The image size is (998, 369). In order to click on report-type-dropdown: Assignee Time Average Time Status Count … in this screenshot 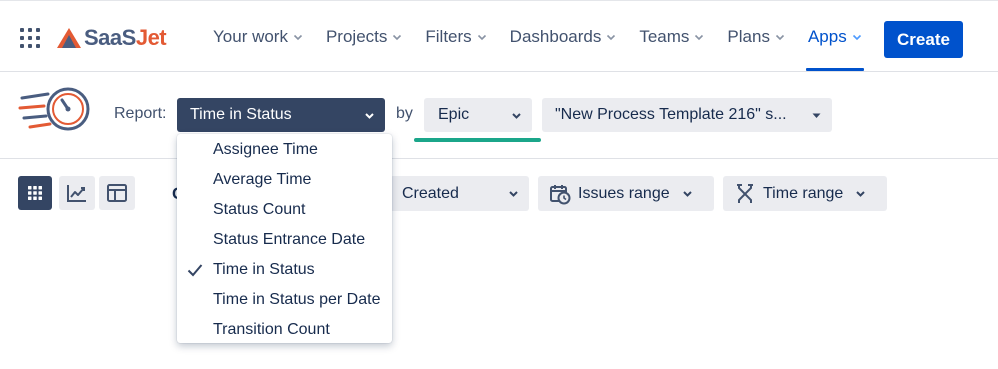, I will do `click(284, 238)`.